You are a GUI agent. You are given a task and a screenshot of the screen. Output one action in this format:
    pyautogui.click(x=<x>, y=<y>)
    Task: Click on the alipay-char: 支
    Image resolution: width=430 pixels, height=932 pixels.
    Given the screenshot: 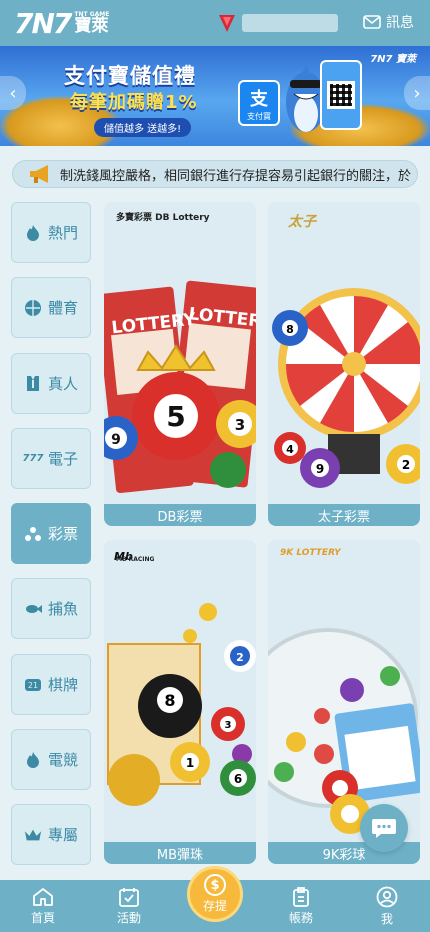 What is the action you would take?
    pyautogui.click(x=259, y=99)
    